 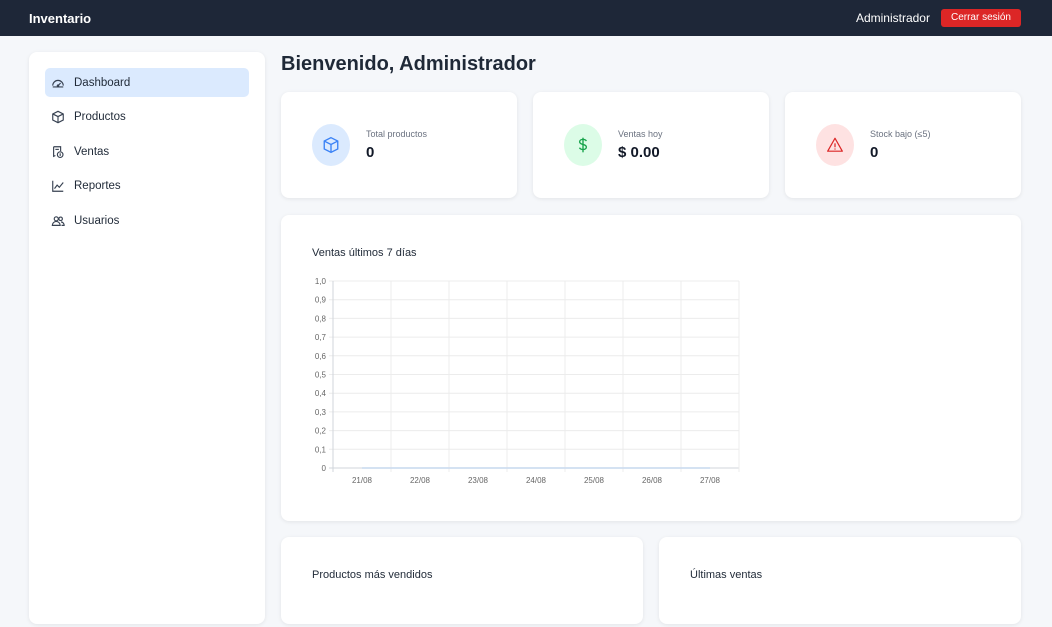 What do you see at coordinates (892, 18) in the screenshot?
I see `current-user-name: Administrador` at bounding box center [892, 18].